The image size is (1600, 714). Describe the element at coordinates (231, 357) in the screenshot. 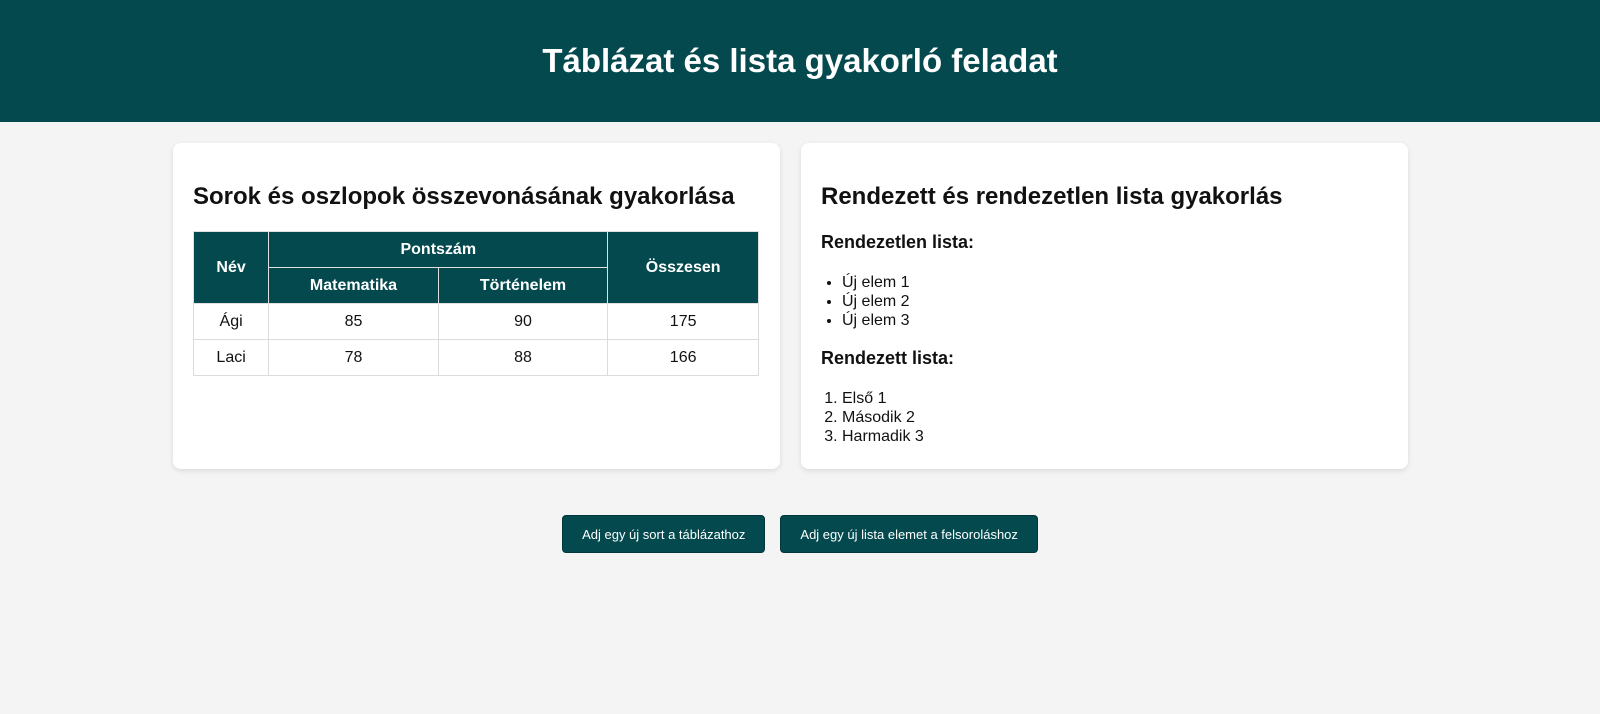

I see `cell-name: Laci` at that location.